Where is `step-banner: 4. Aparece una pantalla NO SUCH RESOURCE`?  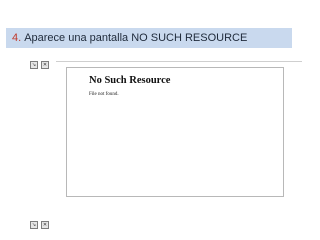
step-banner: 4. Aparece una pantalla NO SUCH RESOURCE is located at coordinates (149, 38).